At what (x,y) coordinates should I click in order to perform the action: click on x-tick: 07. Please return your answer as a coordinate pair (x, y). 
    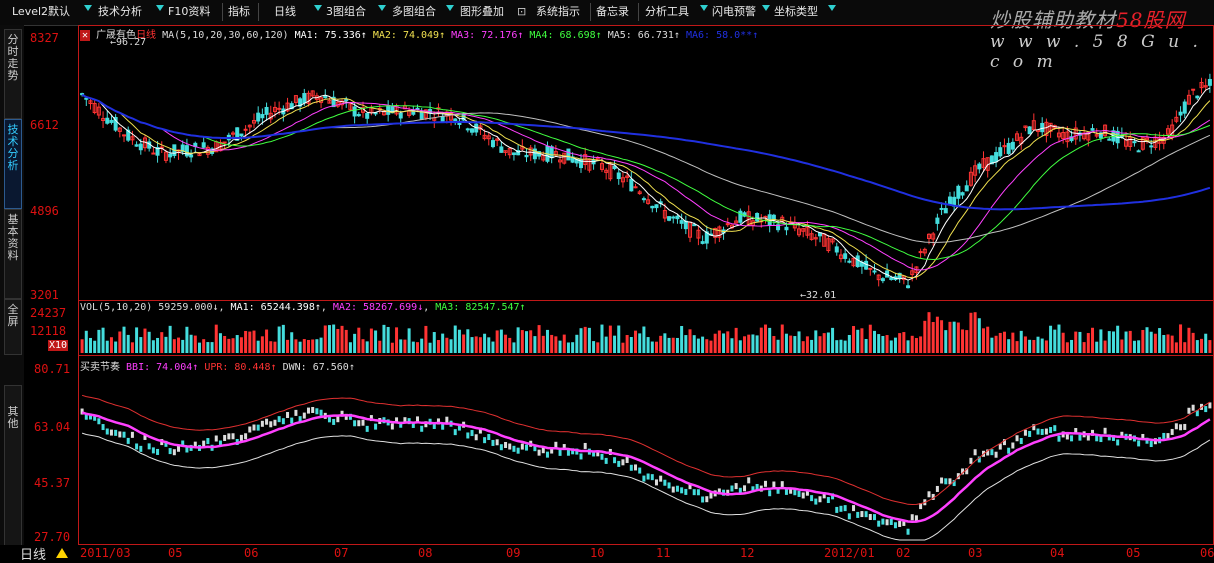
    Looking at the image, I should click on (341, 553).